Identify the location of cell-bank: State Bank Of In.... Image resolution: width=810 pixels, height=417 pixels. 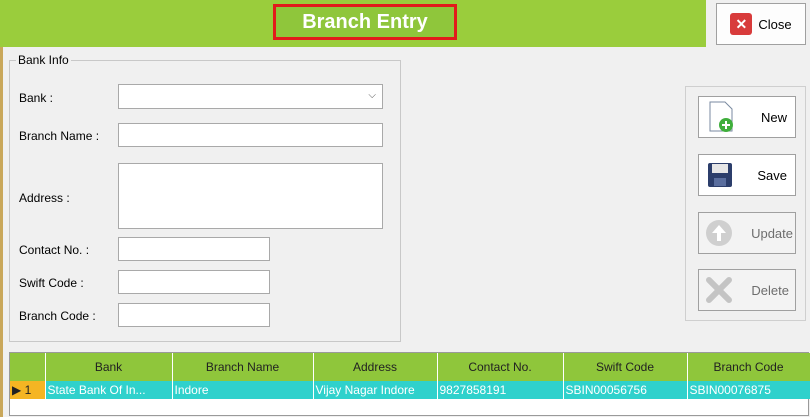
(109, 390).